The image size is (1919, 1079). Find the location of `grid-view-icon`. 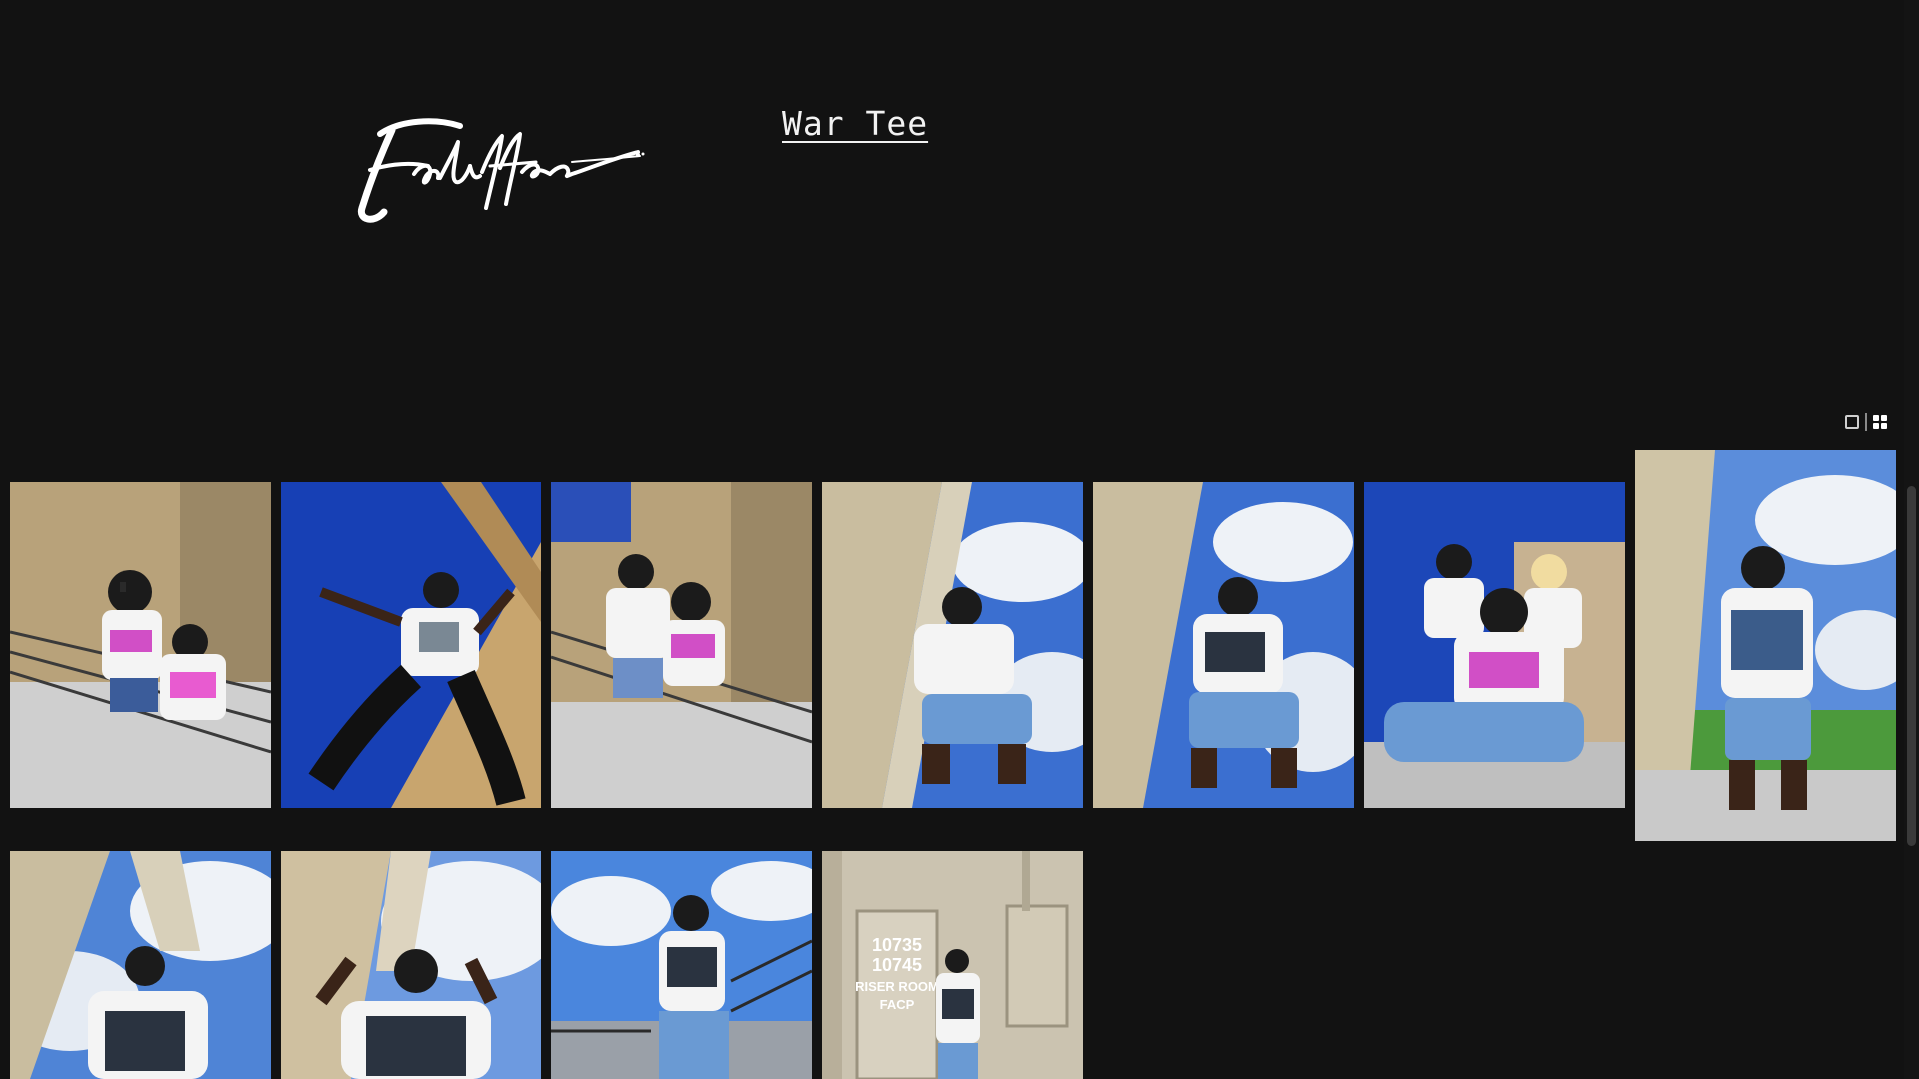

grid-view-icon is located at coordinates (1880, 422).